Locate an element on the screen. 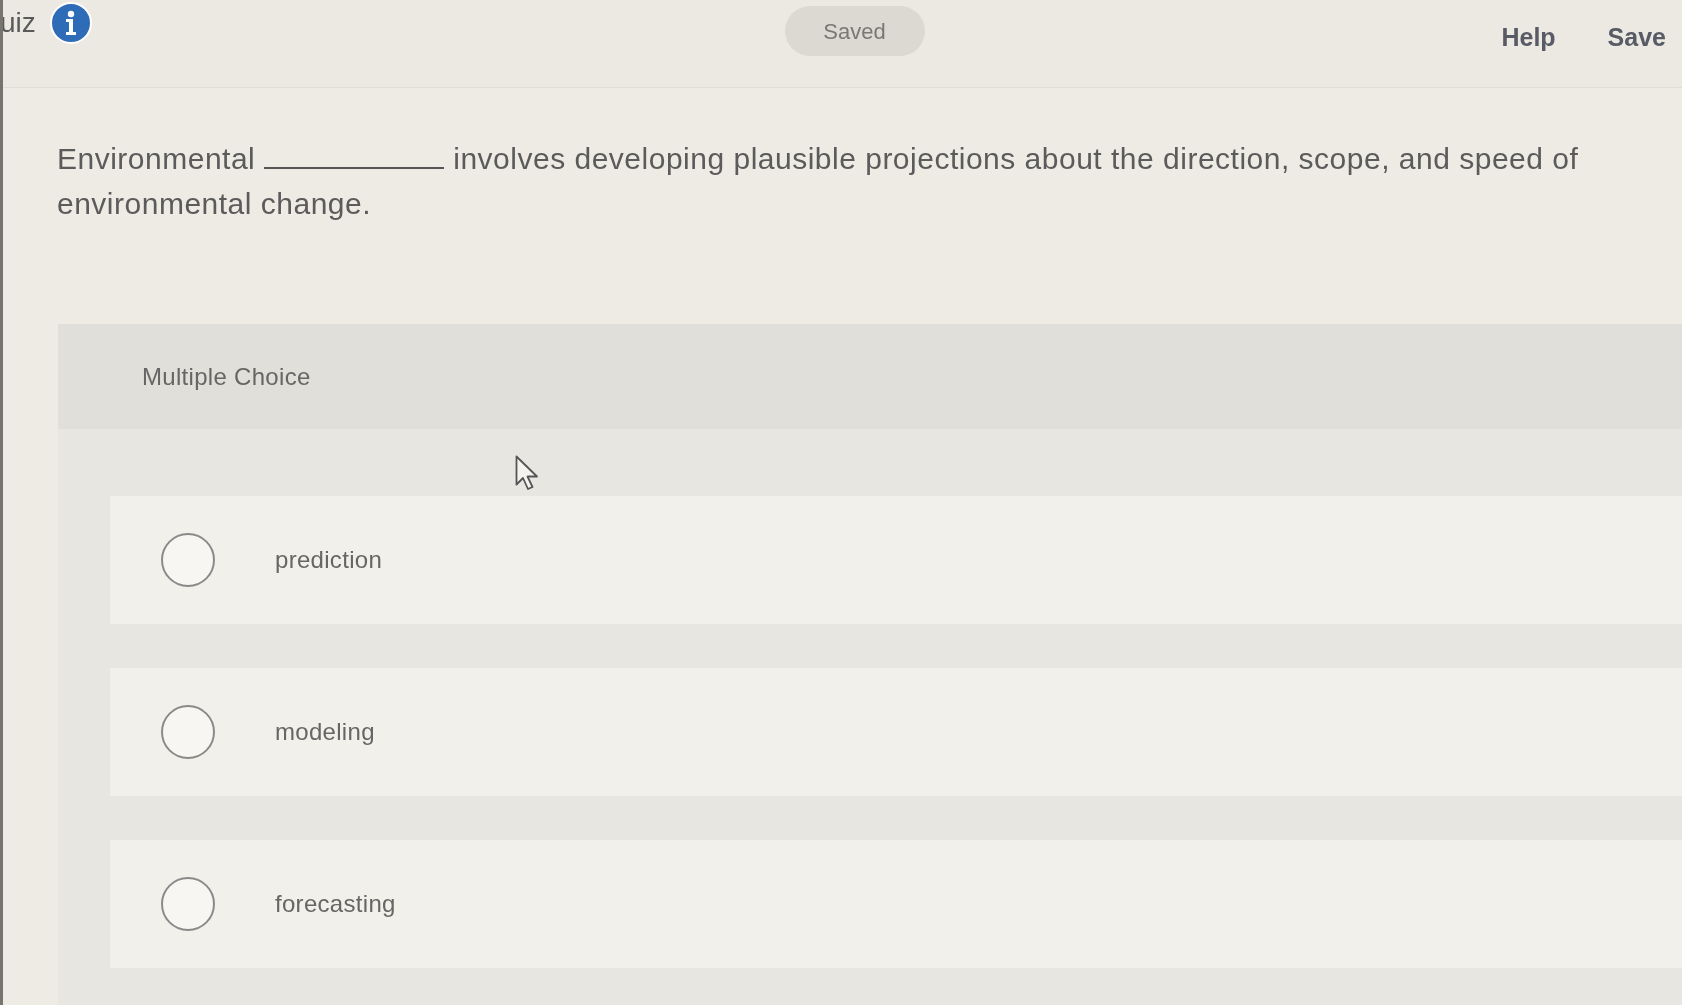 This screenshot has width=1682, height=1005. answer-option-card: forecasting is located at coordinates (896, 904).